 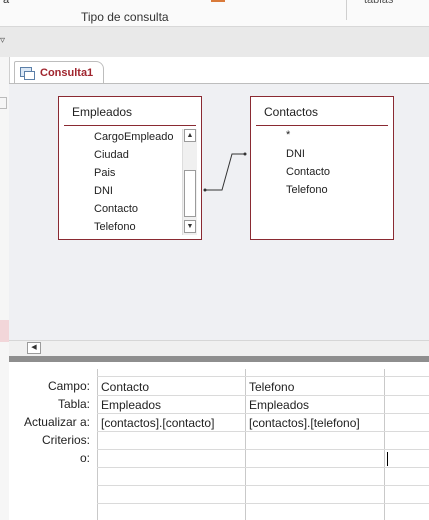 What do you see at coordinates (104, 173) in the screenshot?
I see `field-item: Pais` at bounding box center [104, 173].